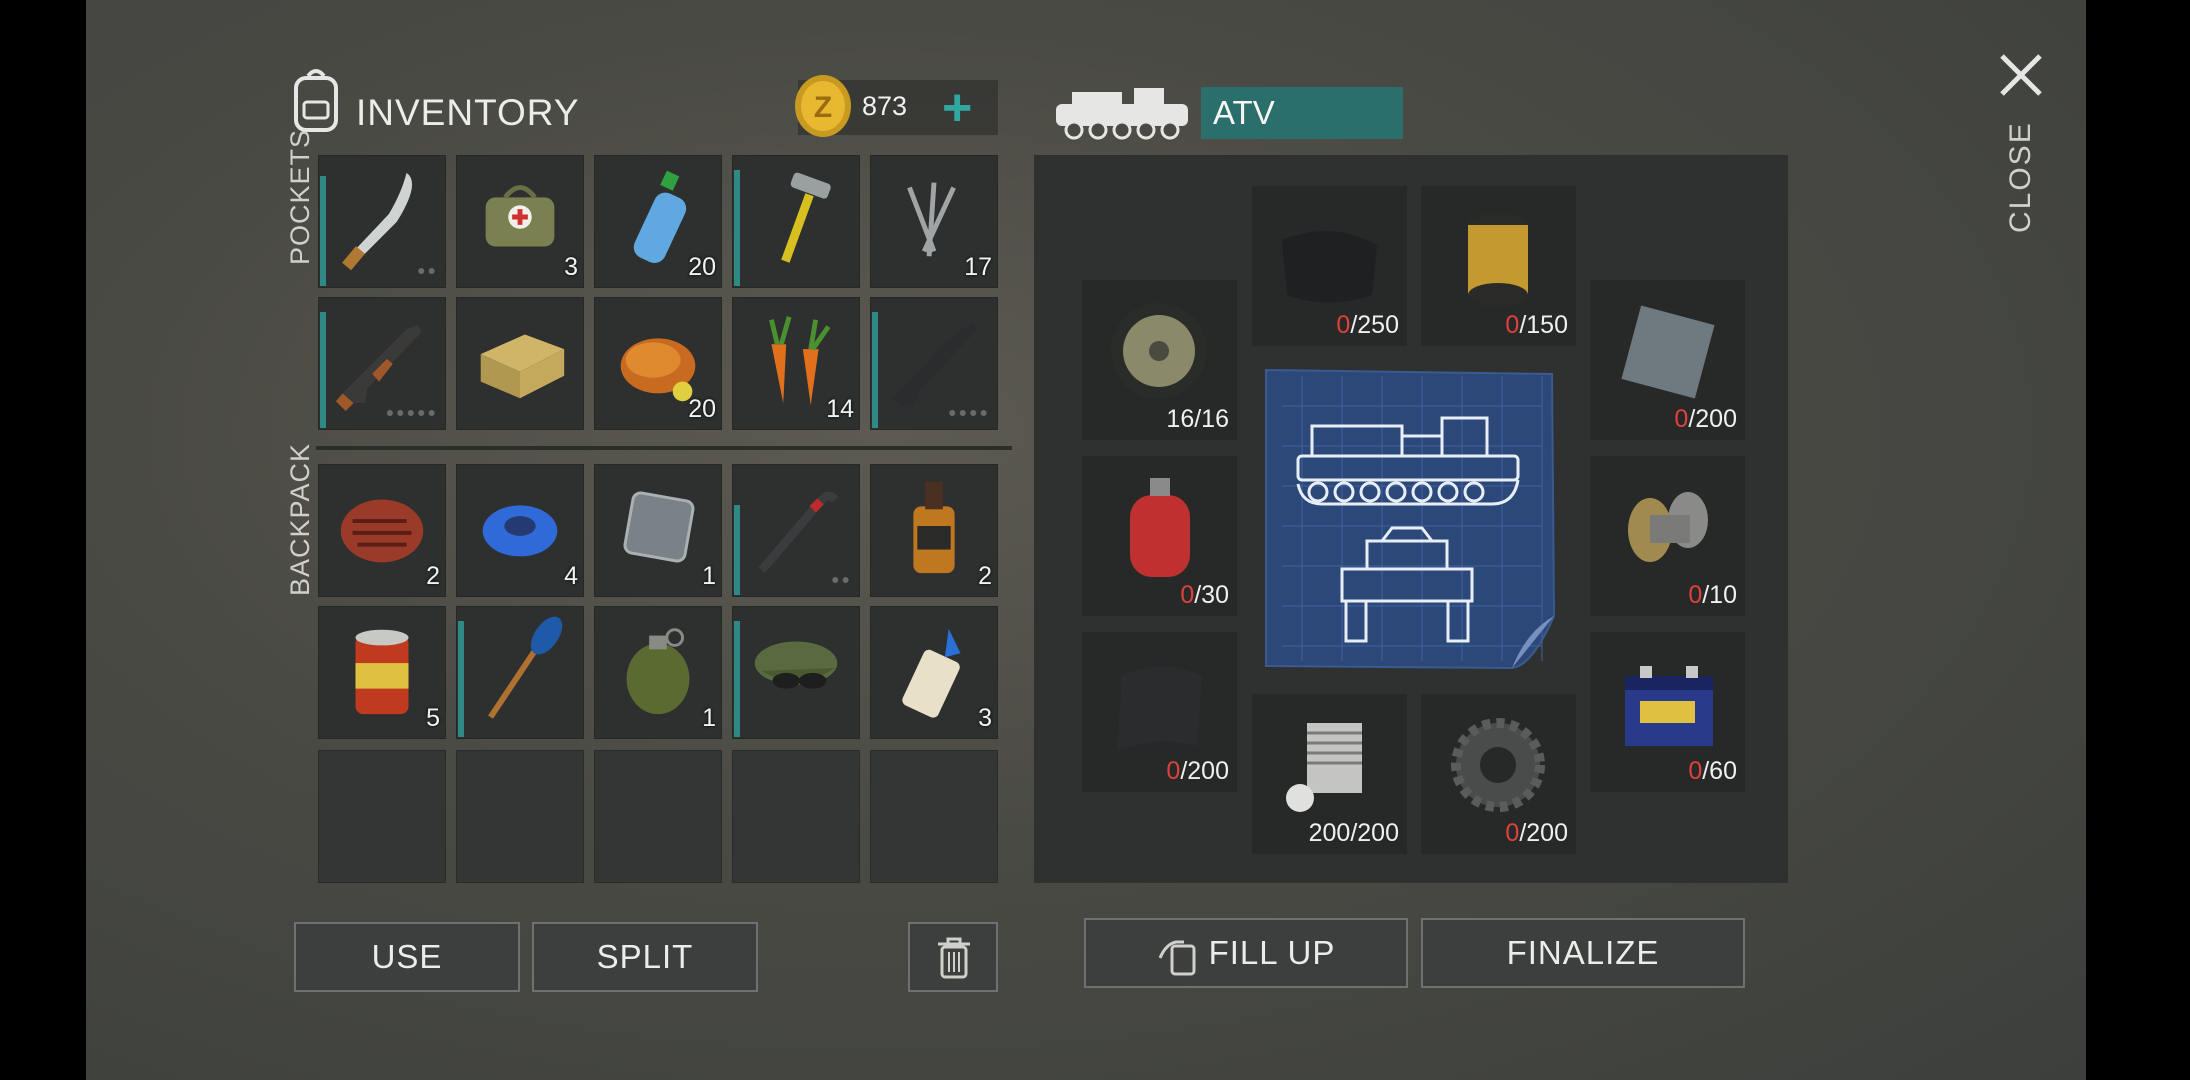  I want to click on hammer-icon, so click(806, 217).